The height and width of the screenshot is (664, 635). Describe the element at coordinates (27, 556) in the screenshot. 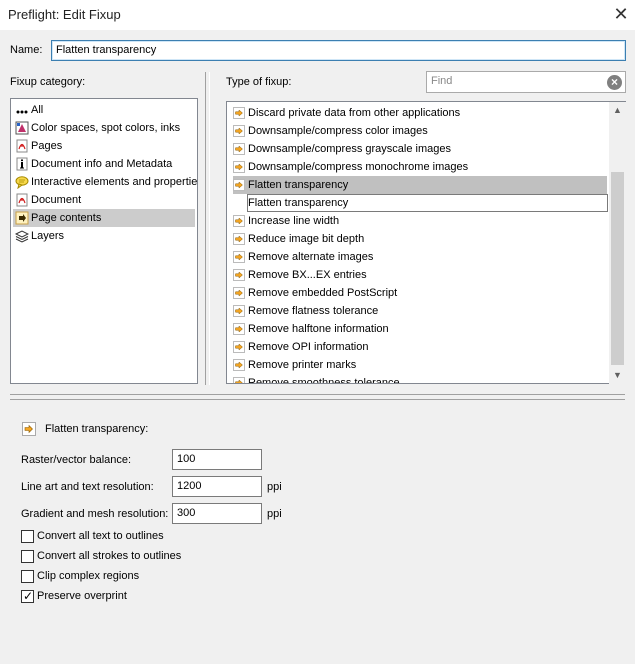

I see `convert-strokes-outlines-checkbox` at that location.